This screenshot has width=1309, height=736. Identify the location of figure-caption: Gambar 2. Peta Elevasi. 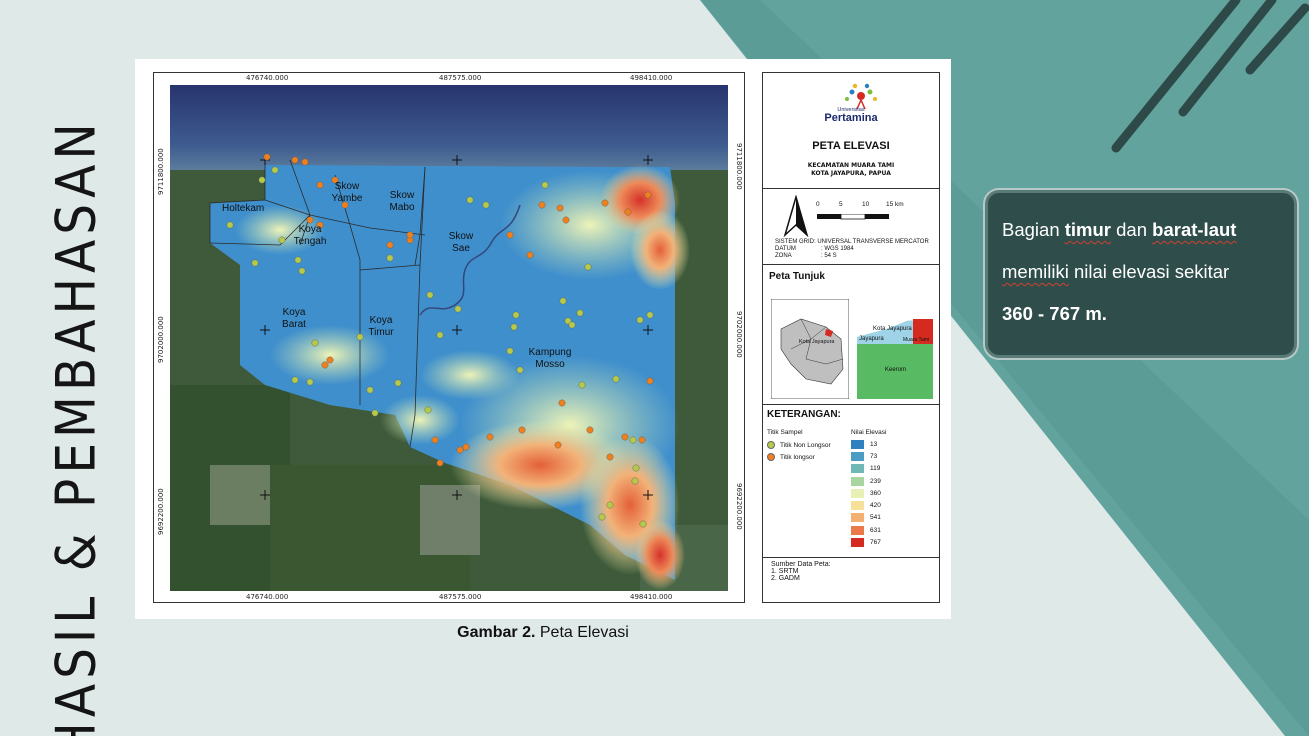
(543, 633).